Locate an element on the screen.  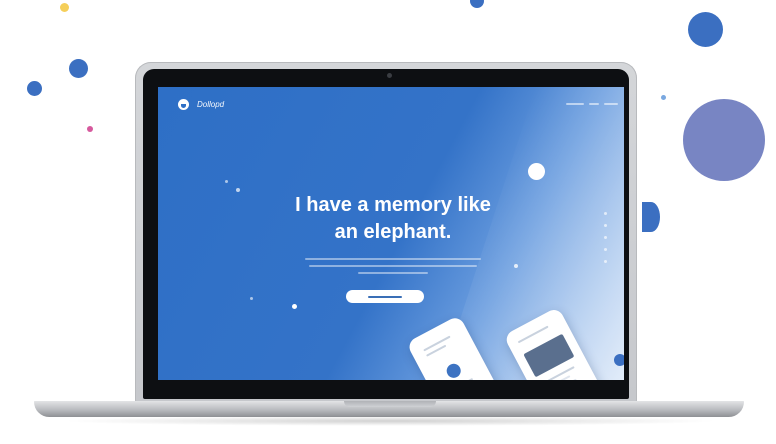
laptop-shadow is located at coordinates (390, 421).